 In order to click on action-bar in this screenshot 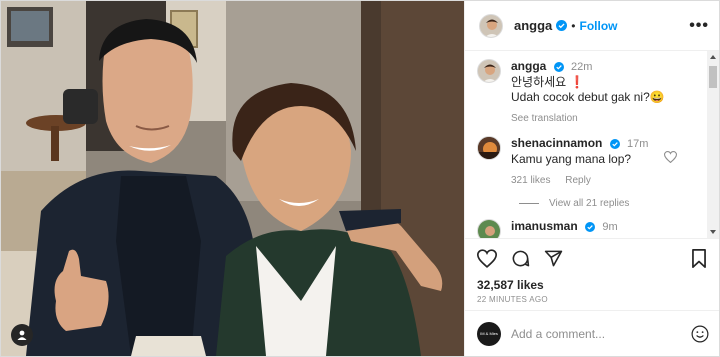, I will do `click(592, 258)`.